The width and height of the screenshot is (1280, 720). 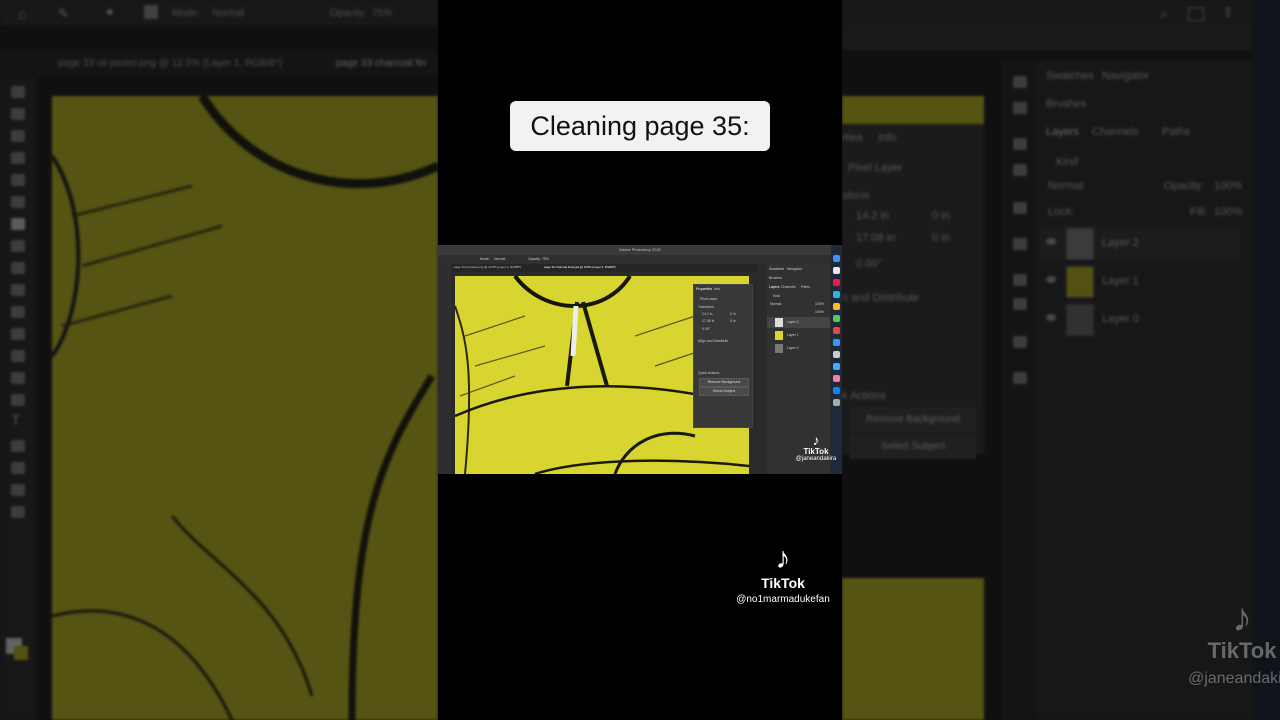 What do you see at coordinates (733, 321) in the screenshot?
I see `ps-y-value: 0 in` at bounding box center [733, 321].